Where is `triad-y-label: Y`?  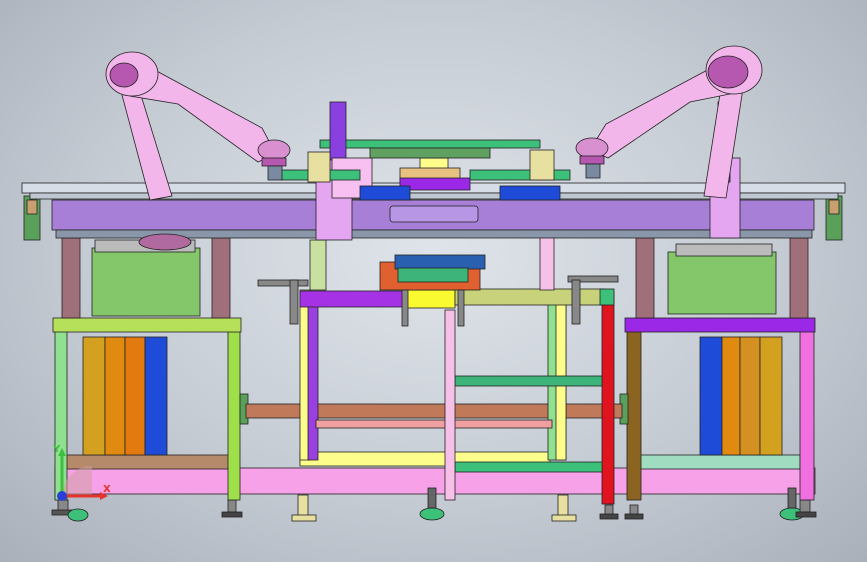 triad-y-label: Y is located at coordinates (56, 449).